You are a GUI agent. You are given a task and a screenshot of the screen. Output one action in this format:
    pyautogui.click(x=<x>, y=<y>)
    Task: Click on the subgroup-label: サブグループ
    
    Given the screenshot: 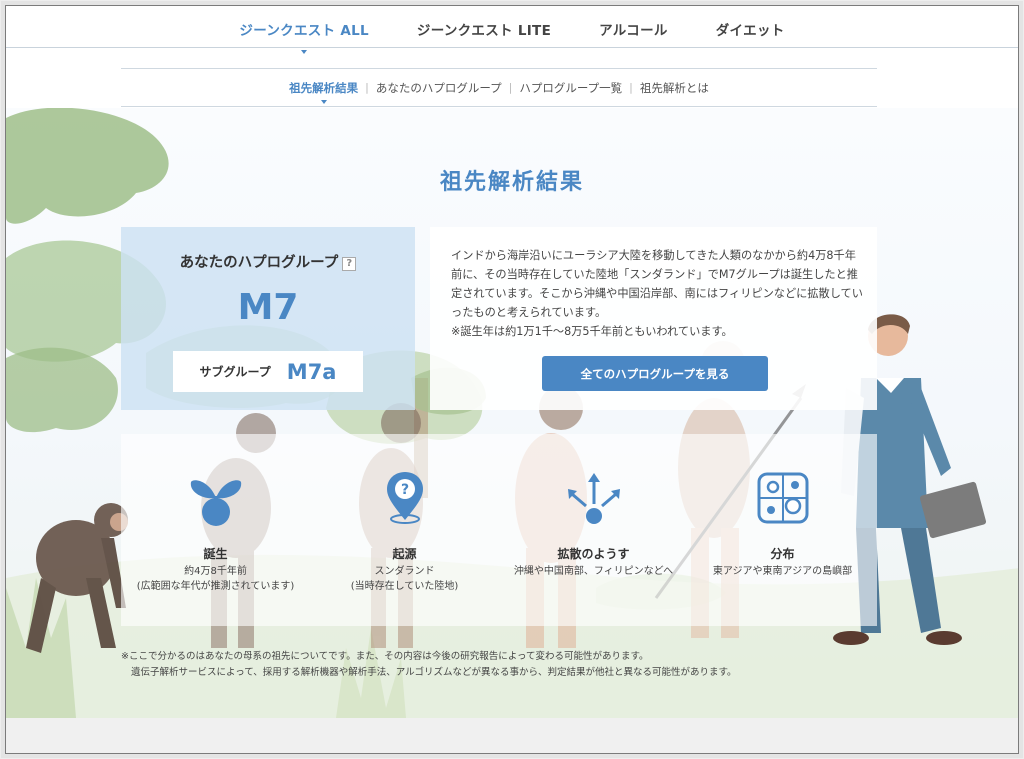 What is the action you would take?
    pyautogui.click(x=235, y=372)
    